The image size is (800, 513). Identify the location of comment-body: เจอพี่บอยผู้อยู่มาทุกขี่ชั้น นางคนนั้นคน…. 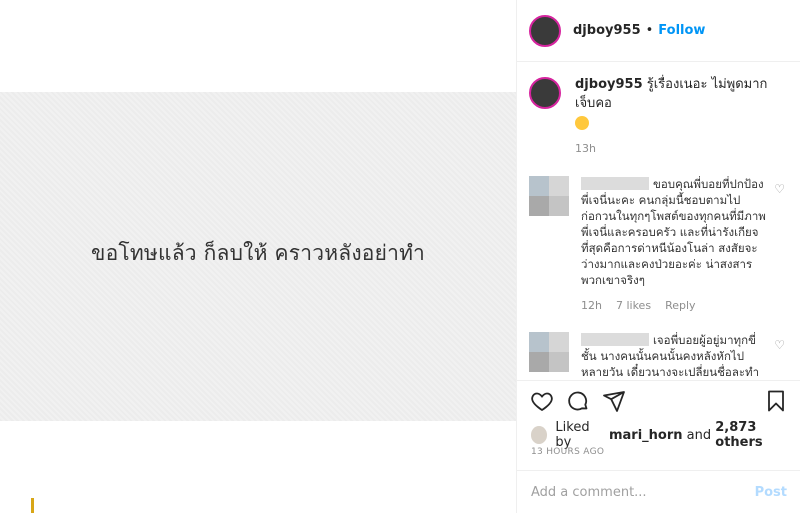
(674, 355).